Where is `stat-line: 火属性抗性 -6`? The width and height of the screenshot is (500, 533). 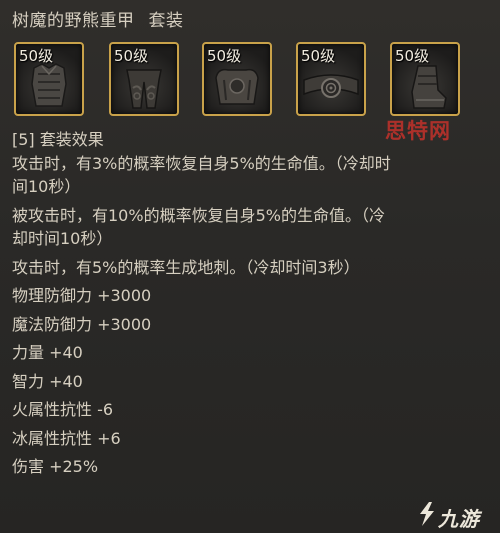
stat-line: 火属性抗性 -6 is located at coordinates (63, 409).